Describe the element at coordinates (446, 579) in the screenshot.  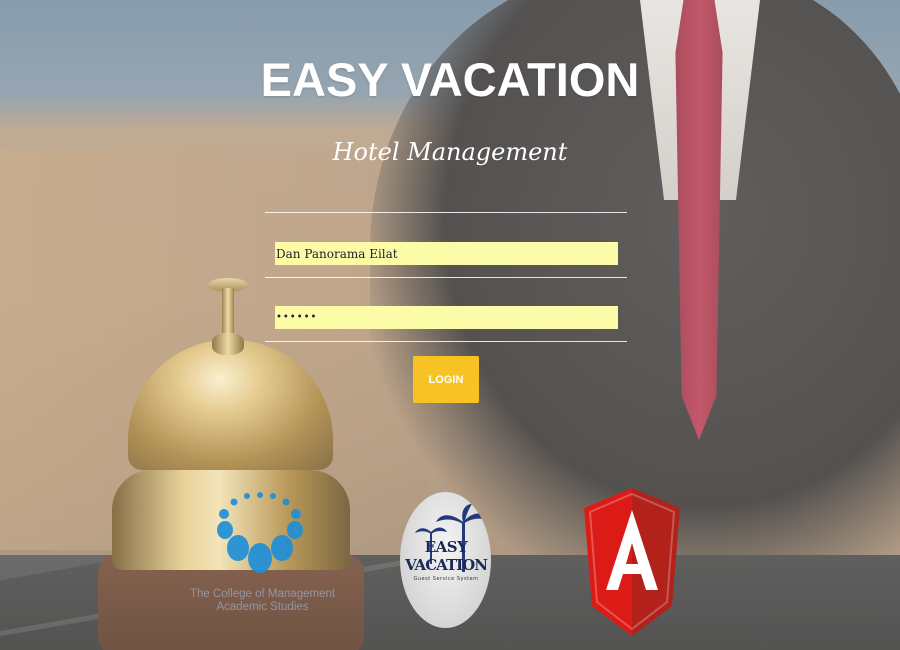
I see `easy-vacation-logo-tagline: Guest Service System` at that location.